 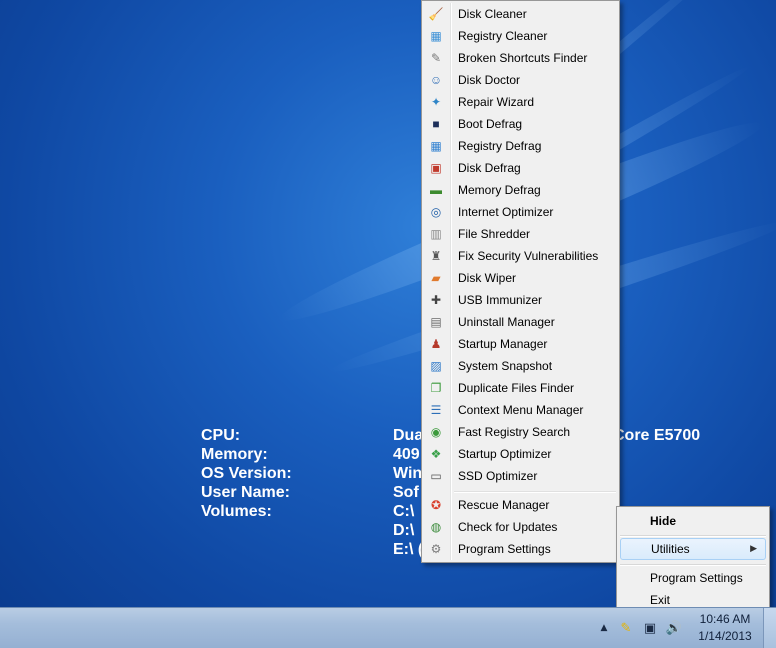 I want to click on user-name-value: Sof, so click(x=406, y=492).